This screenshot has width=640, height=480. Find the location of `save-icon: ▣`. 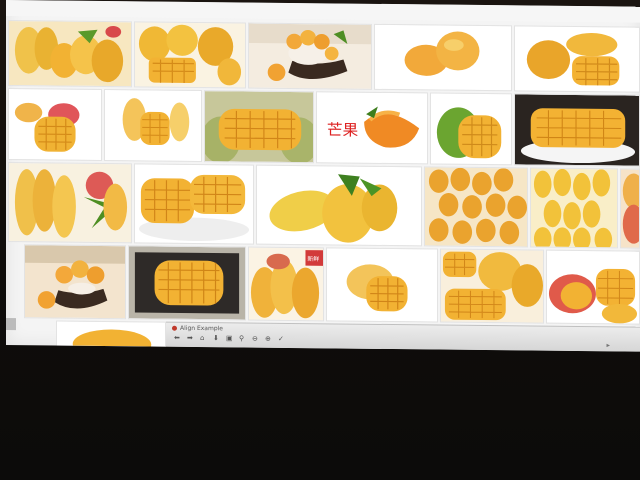

save-icon: ▣ is located at coordinates (229, 338).